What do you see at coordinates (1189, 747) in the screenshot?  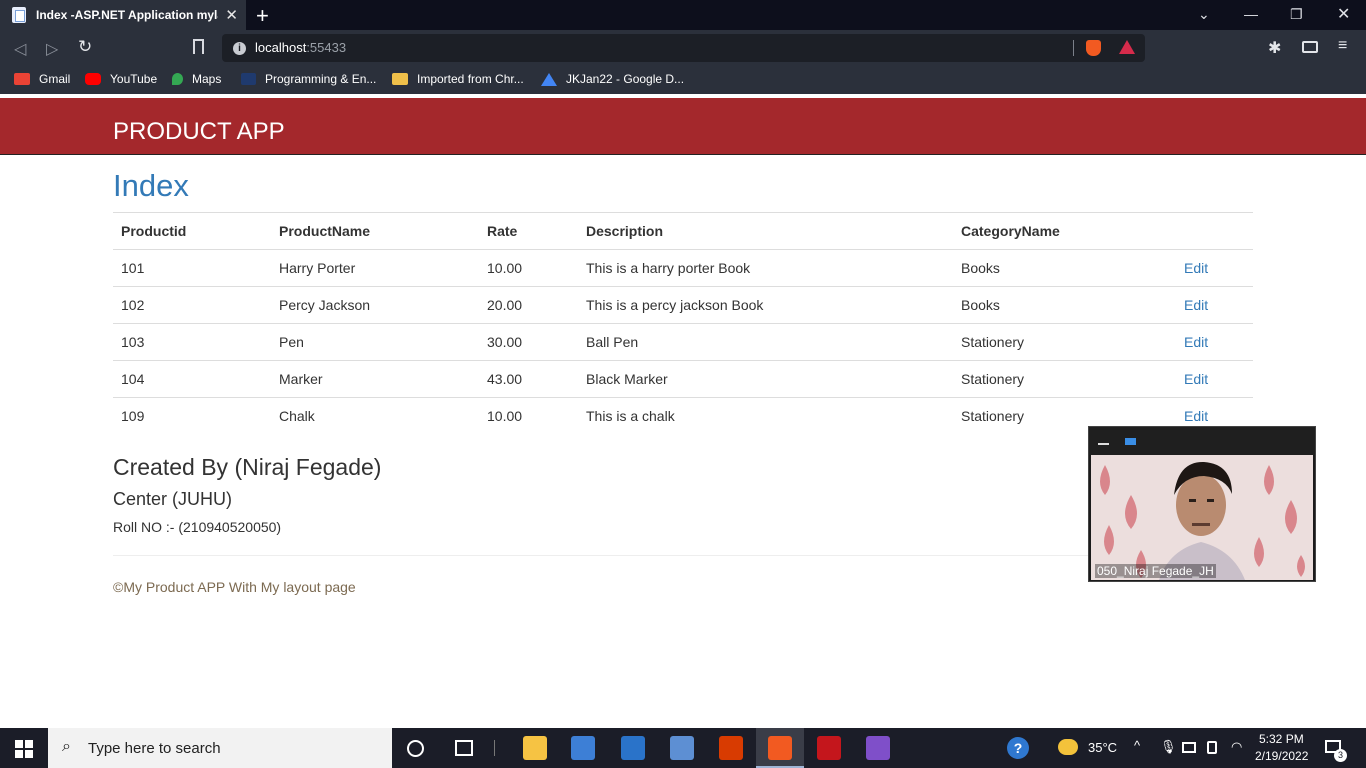 I see `battery-icon` at bounding box center [1189, 747].